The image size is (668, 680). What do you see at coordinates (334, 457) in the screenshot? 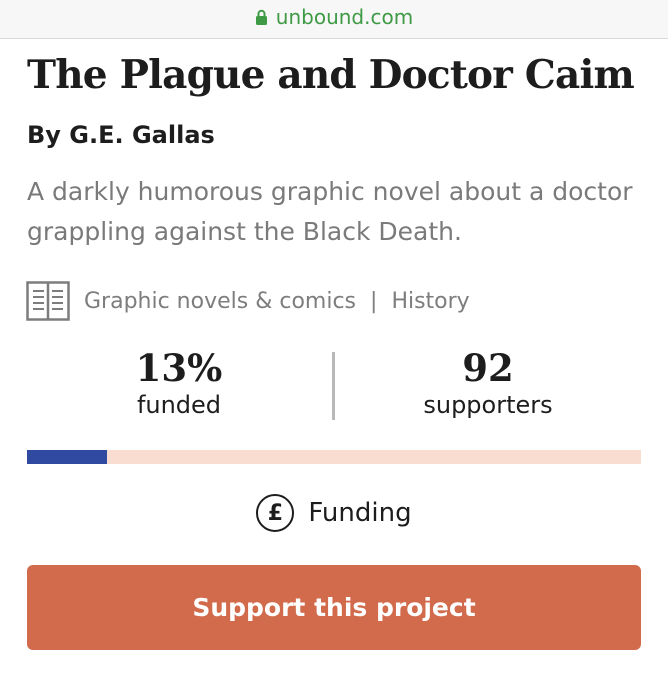
I see `funding-progress-bar` at bounding box center [334, 457].